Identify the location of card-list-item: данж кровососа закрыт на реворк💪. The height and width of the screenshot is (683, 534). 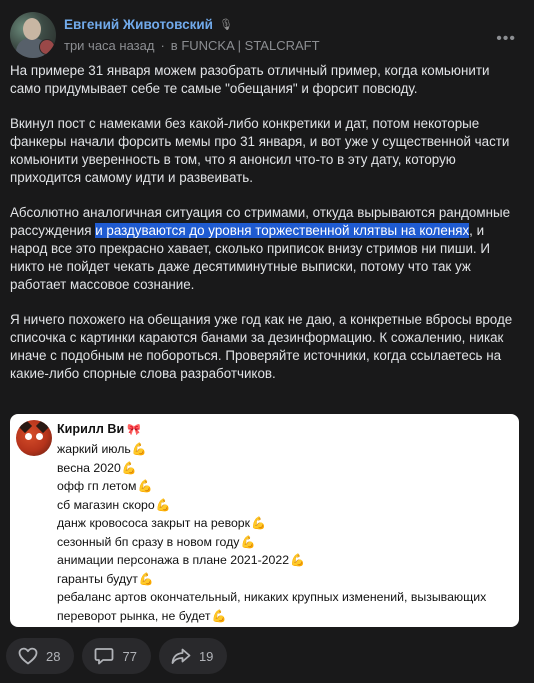
(161, 523).